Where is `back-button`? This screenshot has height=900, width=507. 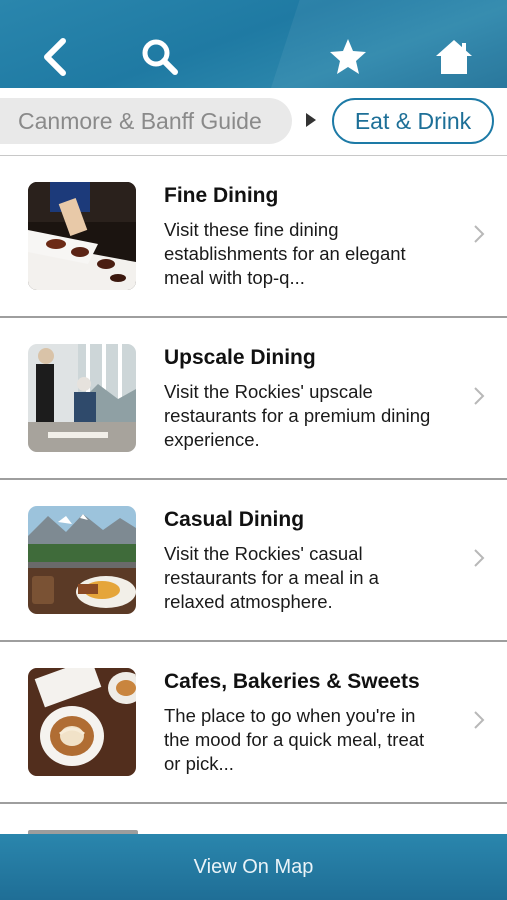
back-button is located at coordinates (54, 57).